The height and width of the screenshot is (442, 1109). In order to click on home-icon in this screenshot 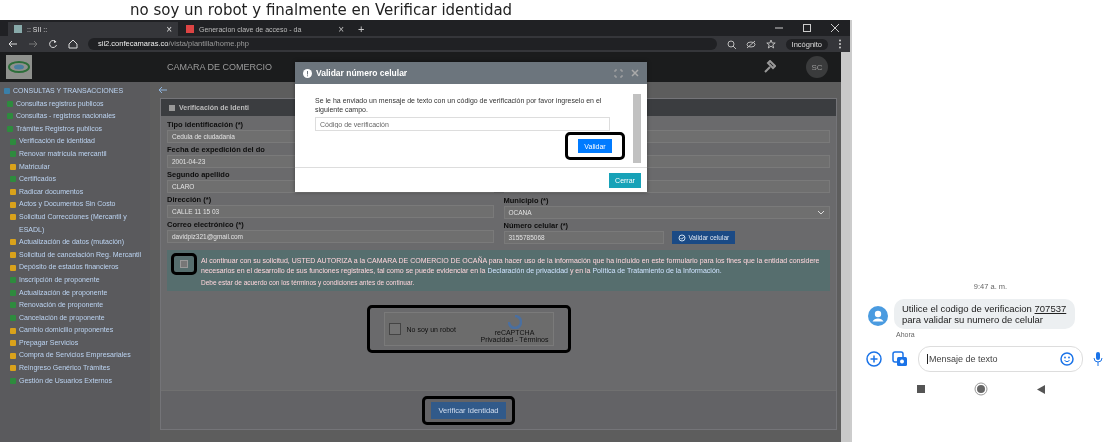, I will do `click(73, 44)`.